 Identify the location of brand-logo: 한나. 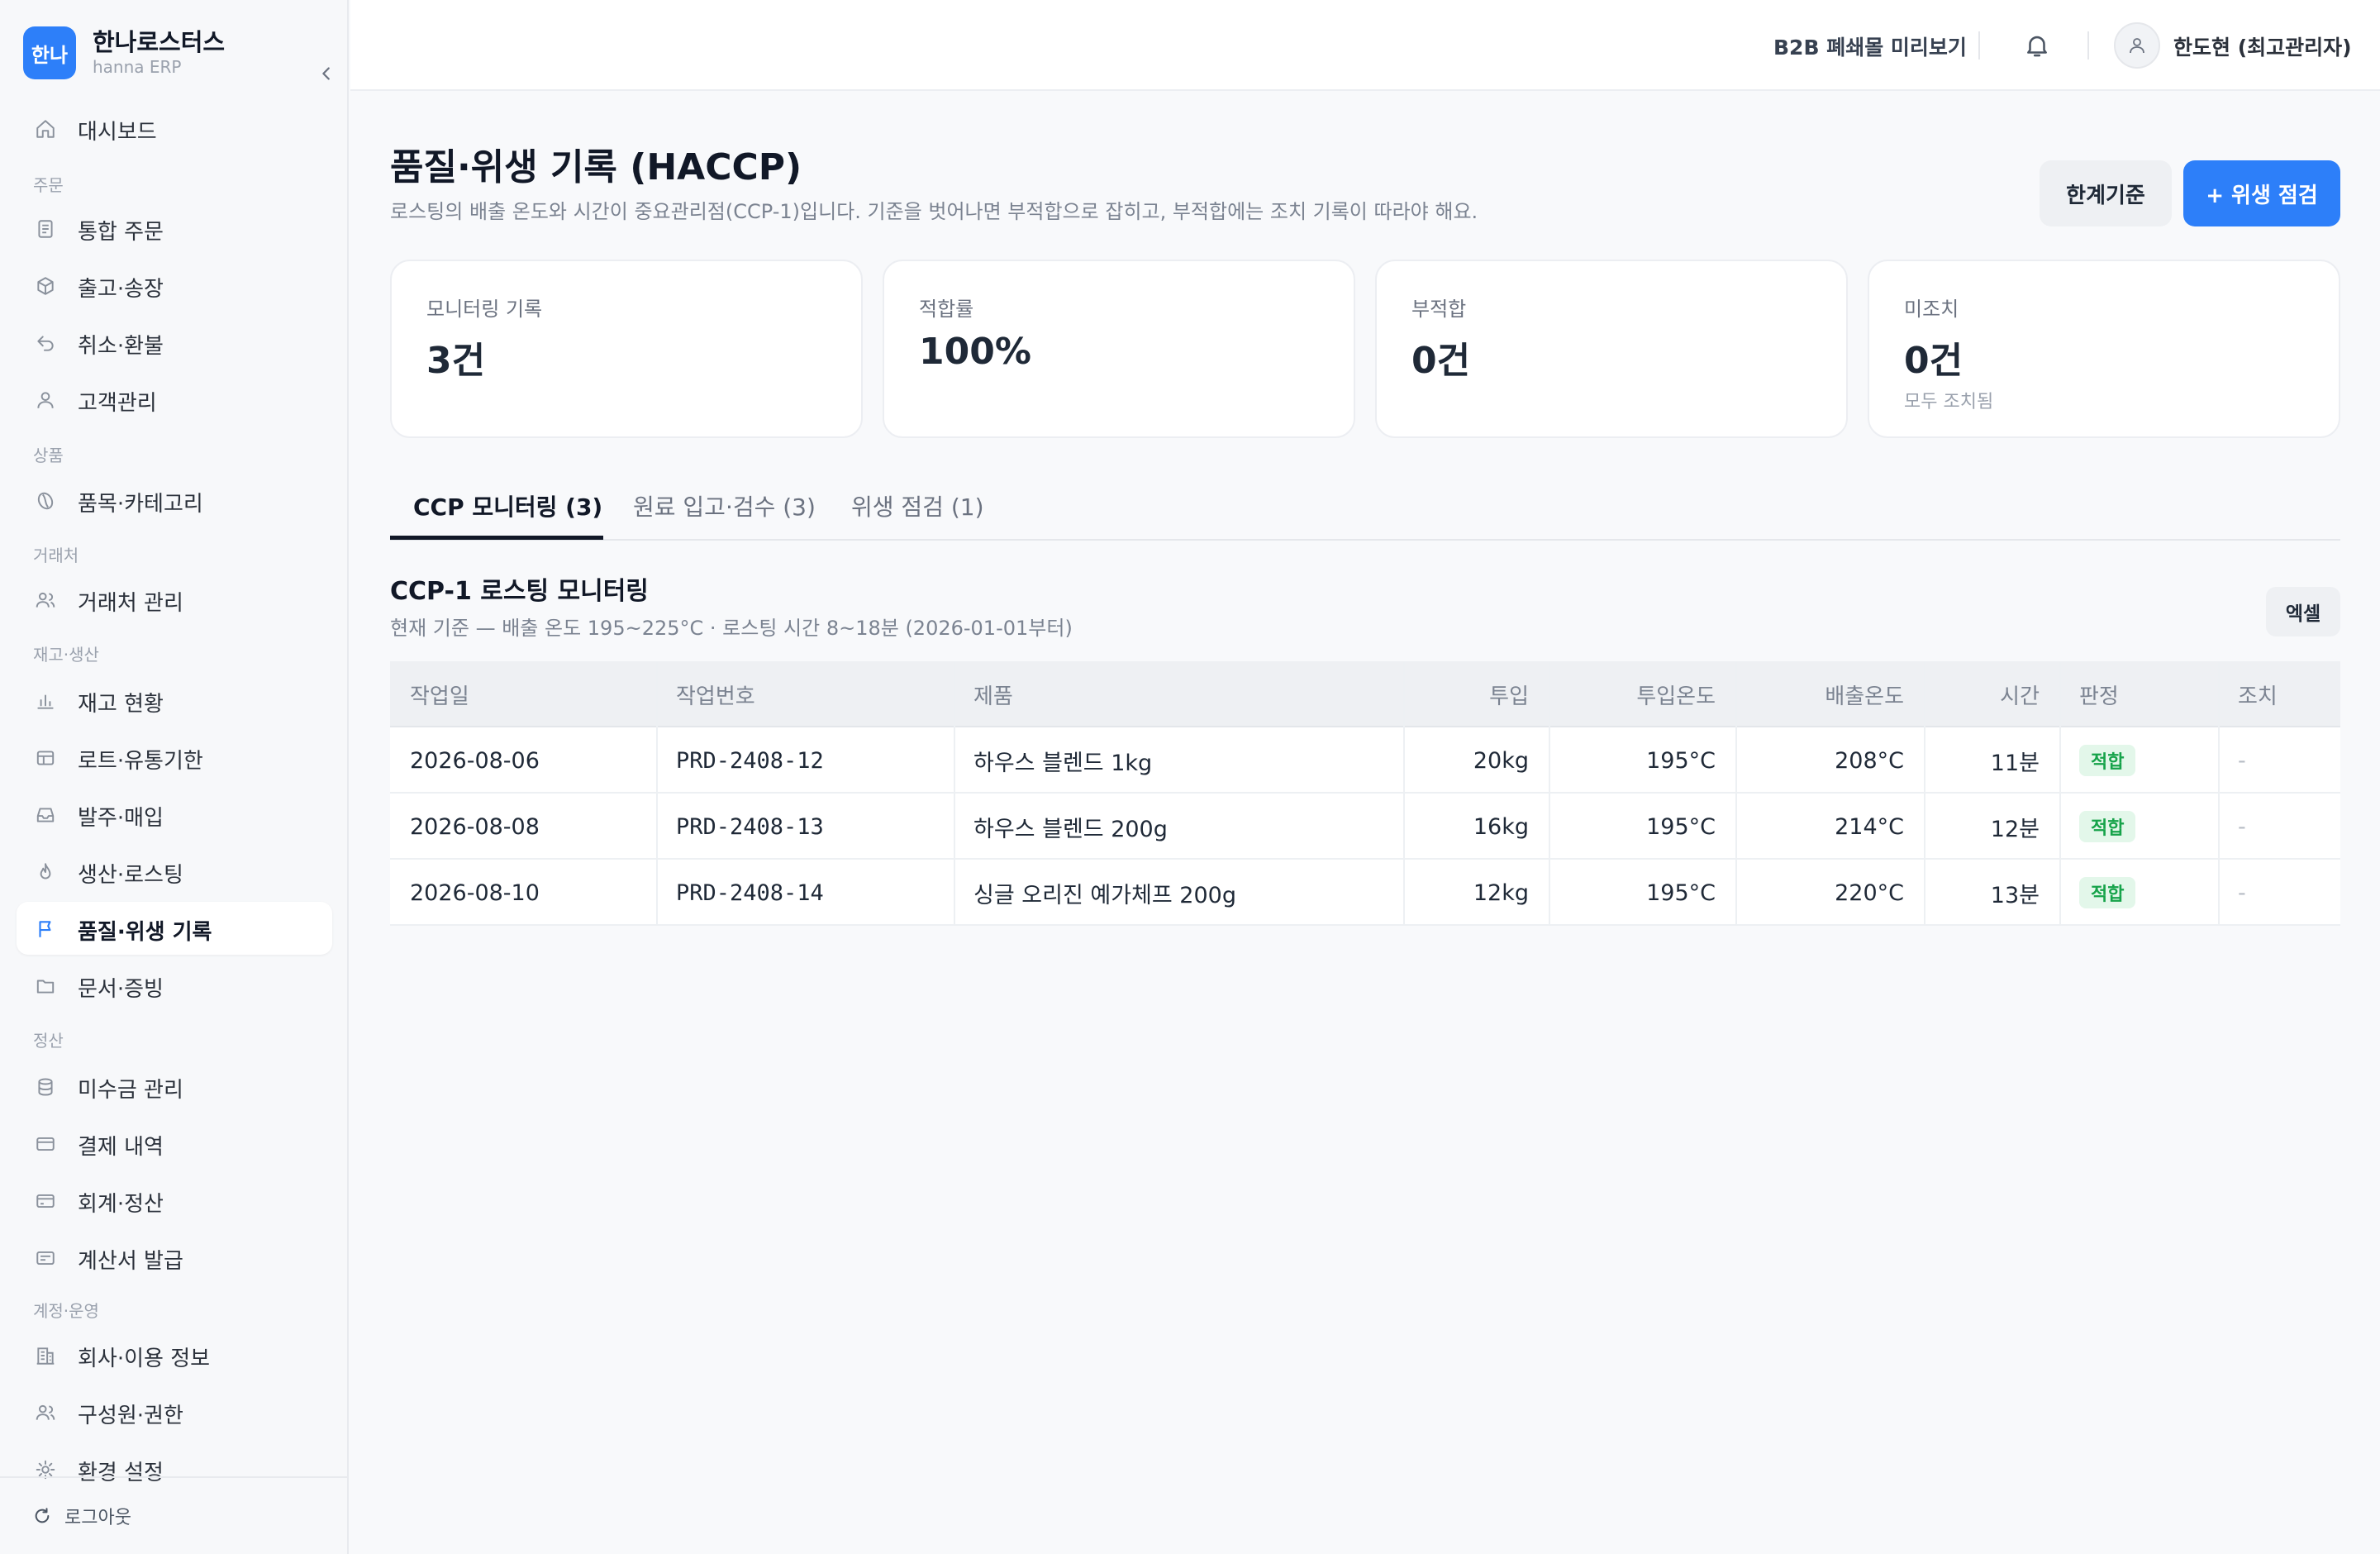
(49, 52).